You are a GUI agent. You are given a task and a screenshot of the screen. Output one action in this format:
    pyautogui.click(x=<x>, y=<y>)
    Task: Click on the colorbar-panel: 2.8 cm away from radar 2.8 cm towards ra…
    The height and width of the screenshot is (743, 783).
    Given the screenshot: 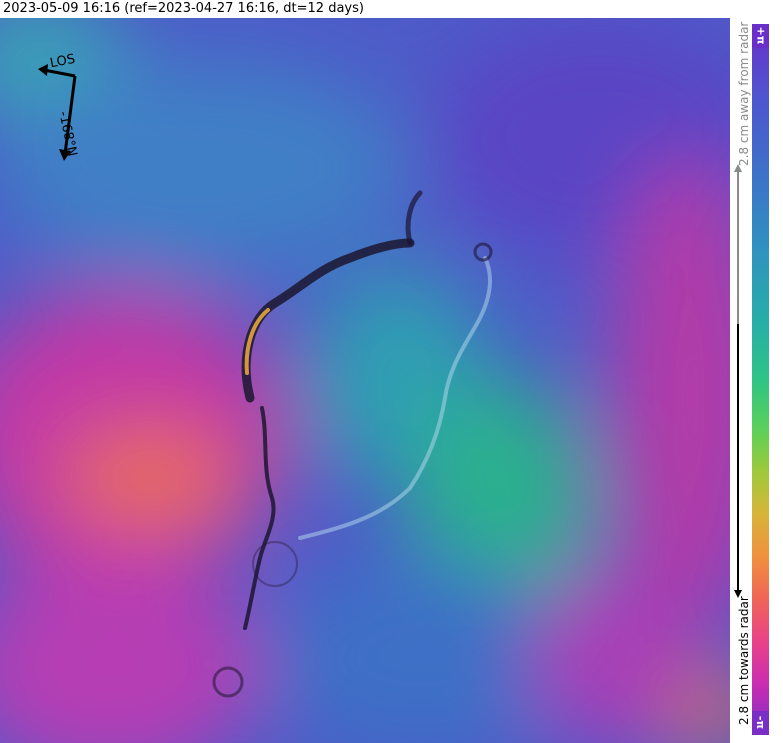 What is the action you would take?
    pyautogui.click(x=756, y=380)
    